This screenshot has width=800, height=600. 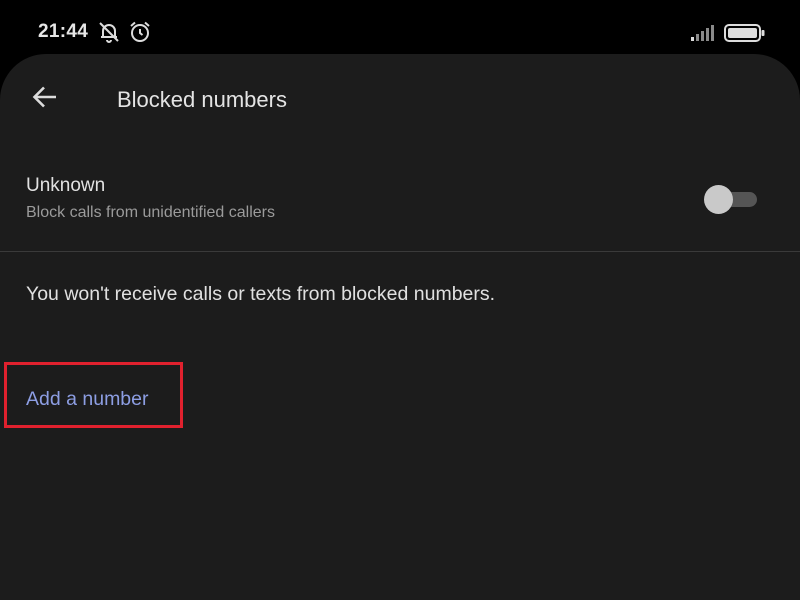 What do you see at coordinates (150, 212) in the screenshot?
I see `setting-subtitle: Block calls from unidentified callers` at bounding box center [150, 212].